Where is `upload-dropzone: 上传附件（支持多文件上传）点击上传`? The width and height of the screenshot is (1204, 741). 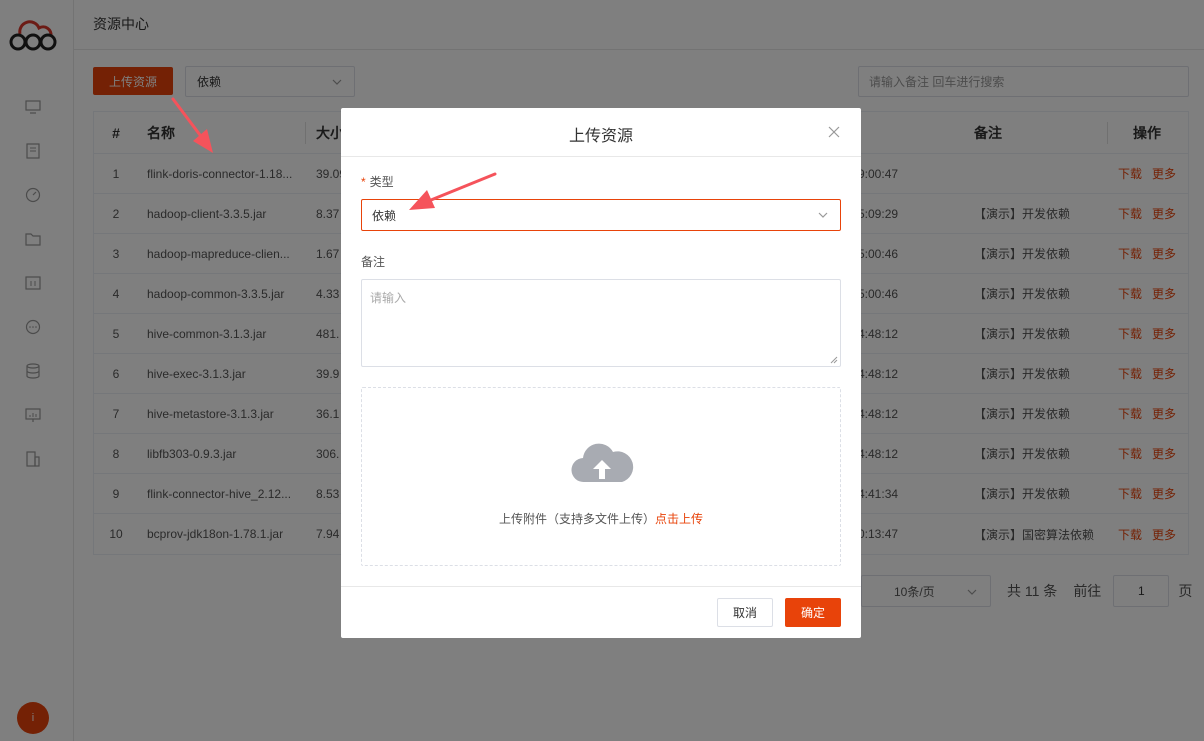
upload-dropzone: 上传附件（支持多文件上传）点击上传 is located at coordinates (601, 476).